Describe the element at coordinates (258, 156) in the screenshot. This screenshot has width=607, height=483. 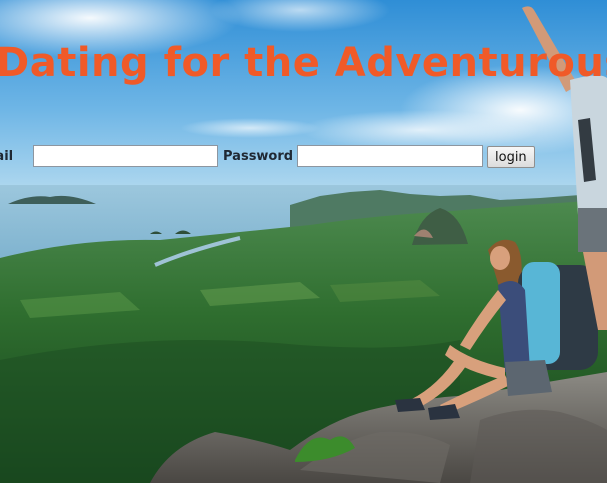
I see `password-label: Password` at that location.